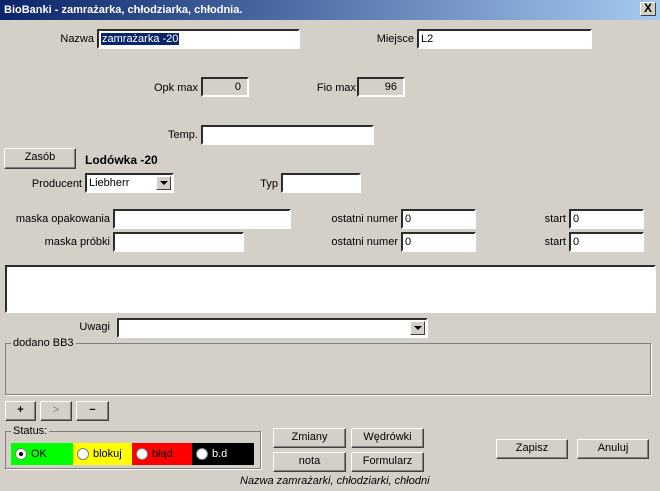  What do you see at coordinates (336, 88) in the screenshot?
I see `fio-max-label: Fio max` at bounding box center [336, 88].